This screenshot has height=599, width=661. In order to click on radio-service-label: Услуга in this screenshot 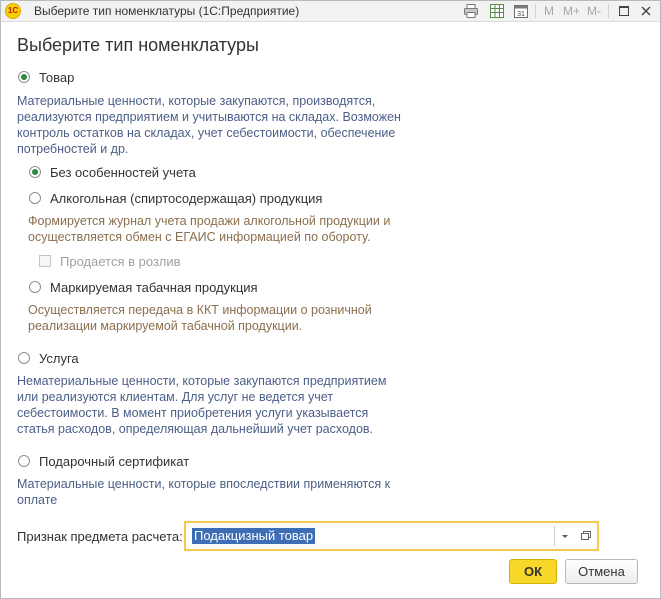, I will do `click(59, 358)`.